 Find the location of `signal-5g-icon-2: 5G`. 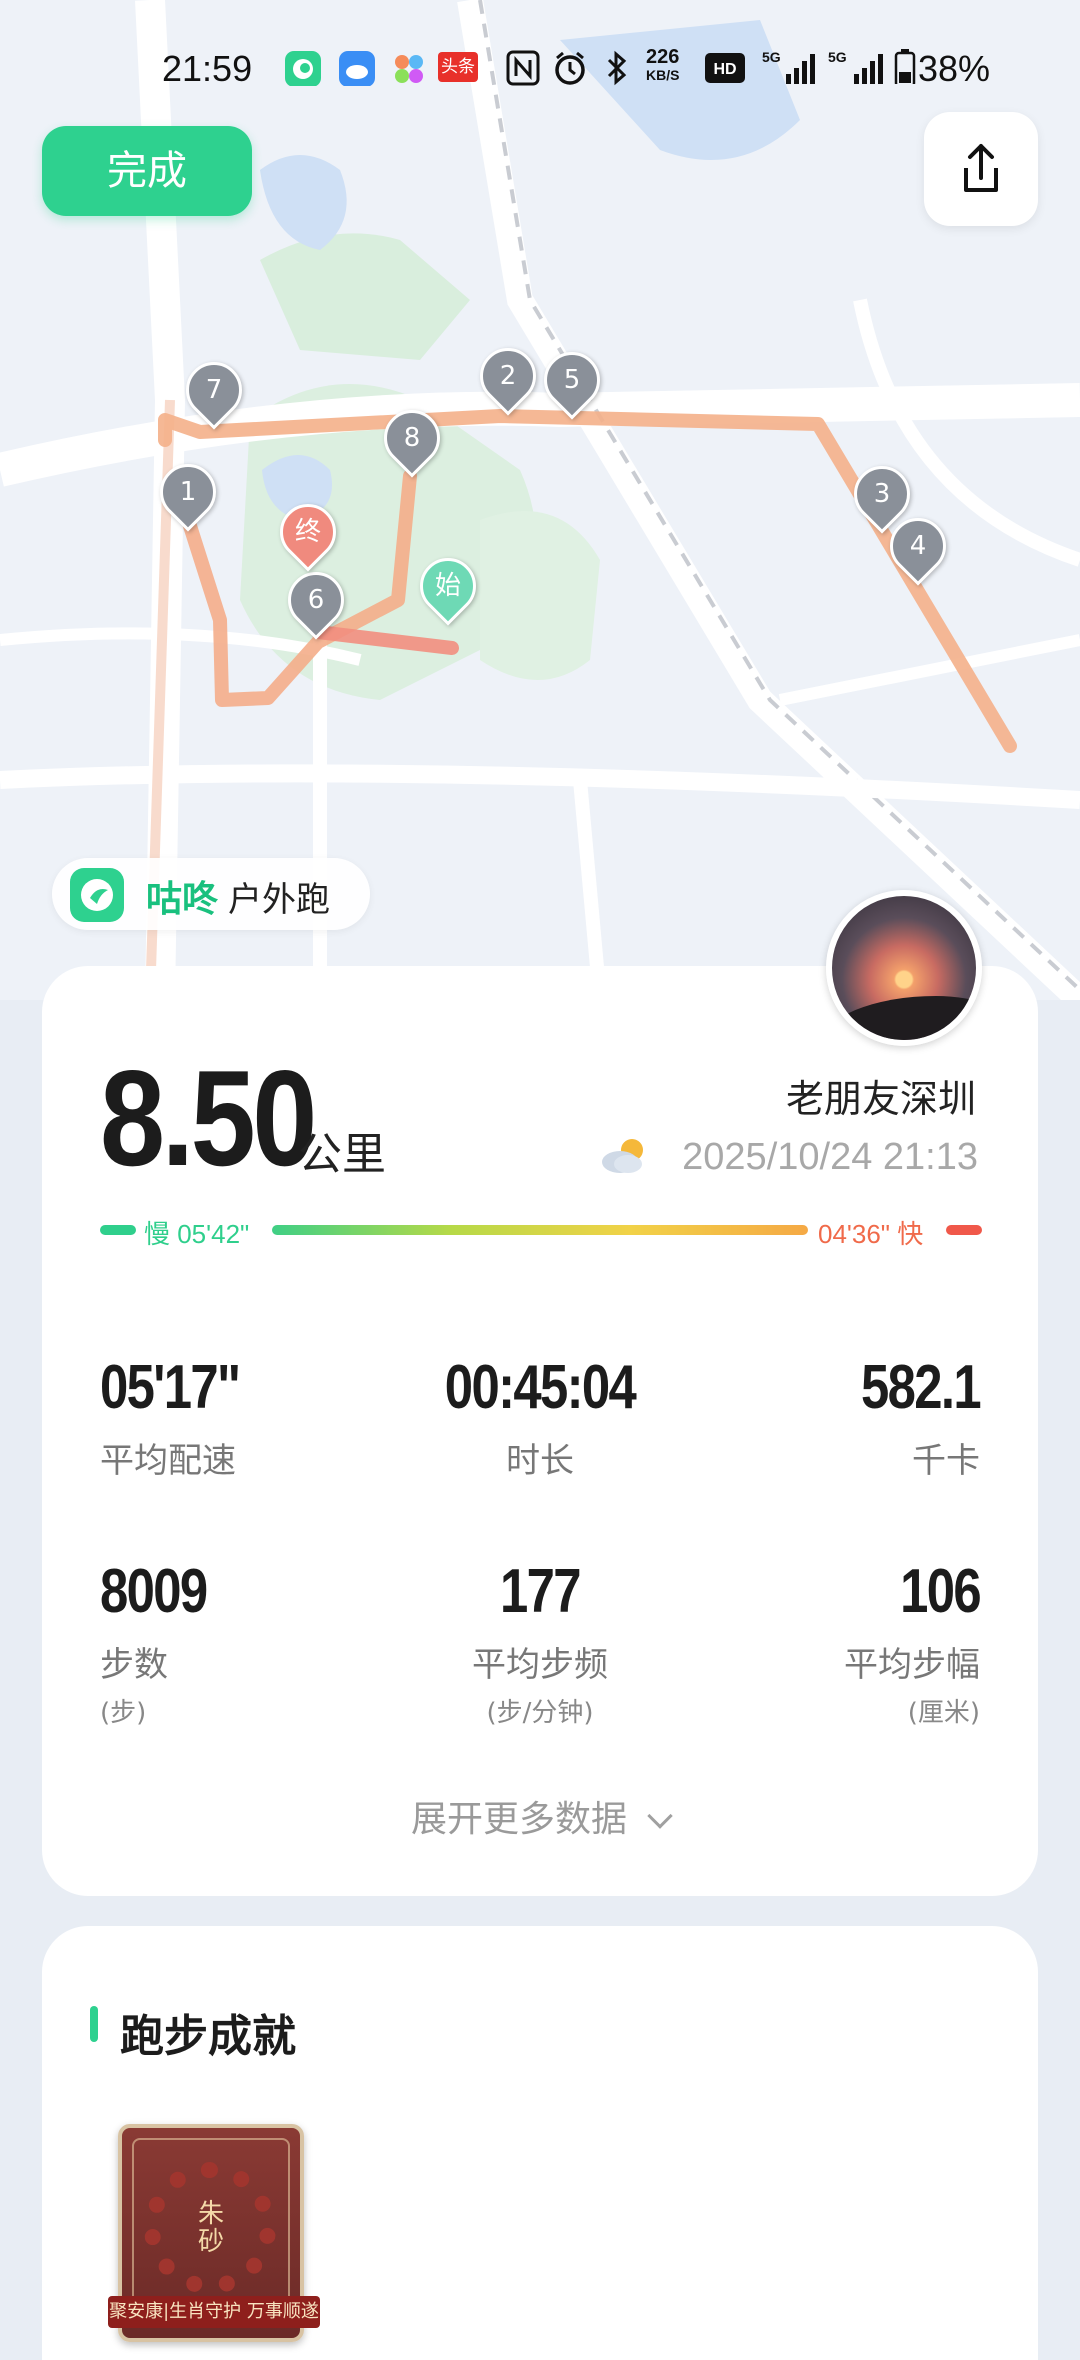

signal-5g-icon-2: 5G is located at coordinates (855, 66).